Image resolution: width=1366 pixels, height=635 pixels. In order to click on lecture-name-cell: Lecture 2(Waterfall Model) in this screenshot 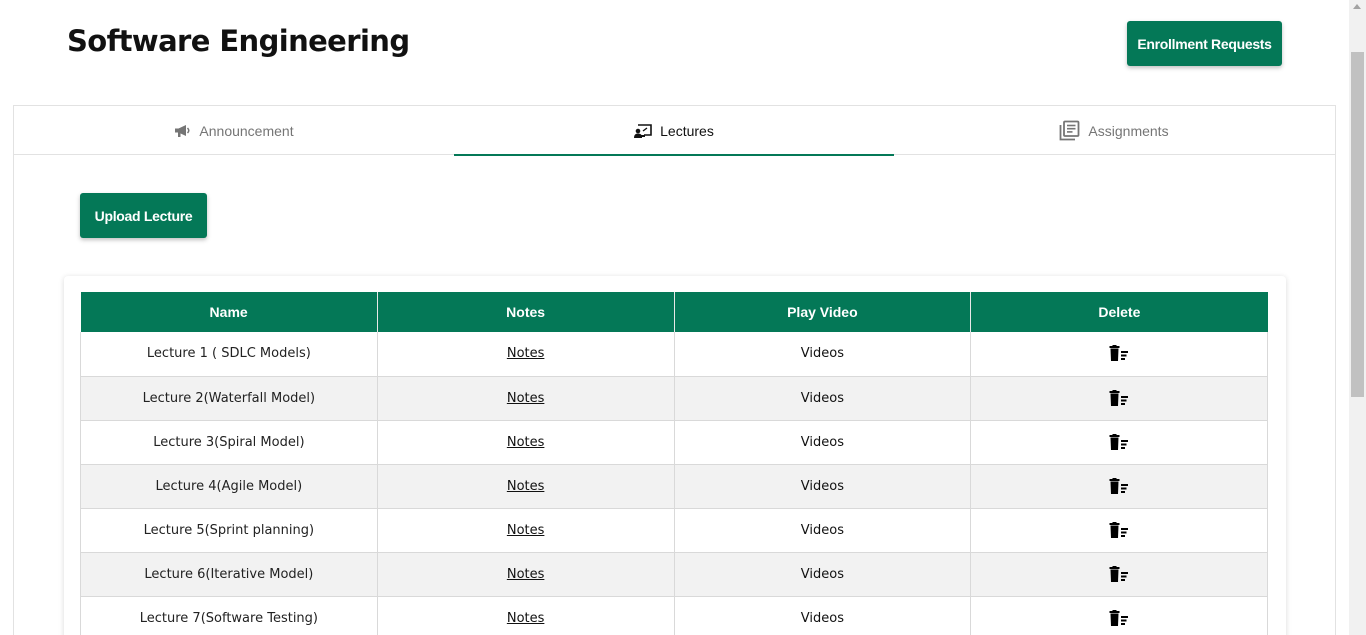, I will do `click(229, 398)`.